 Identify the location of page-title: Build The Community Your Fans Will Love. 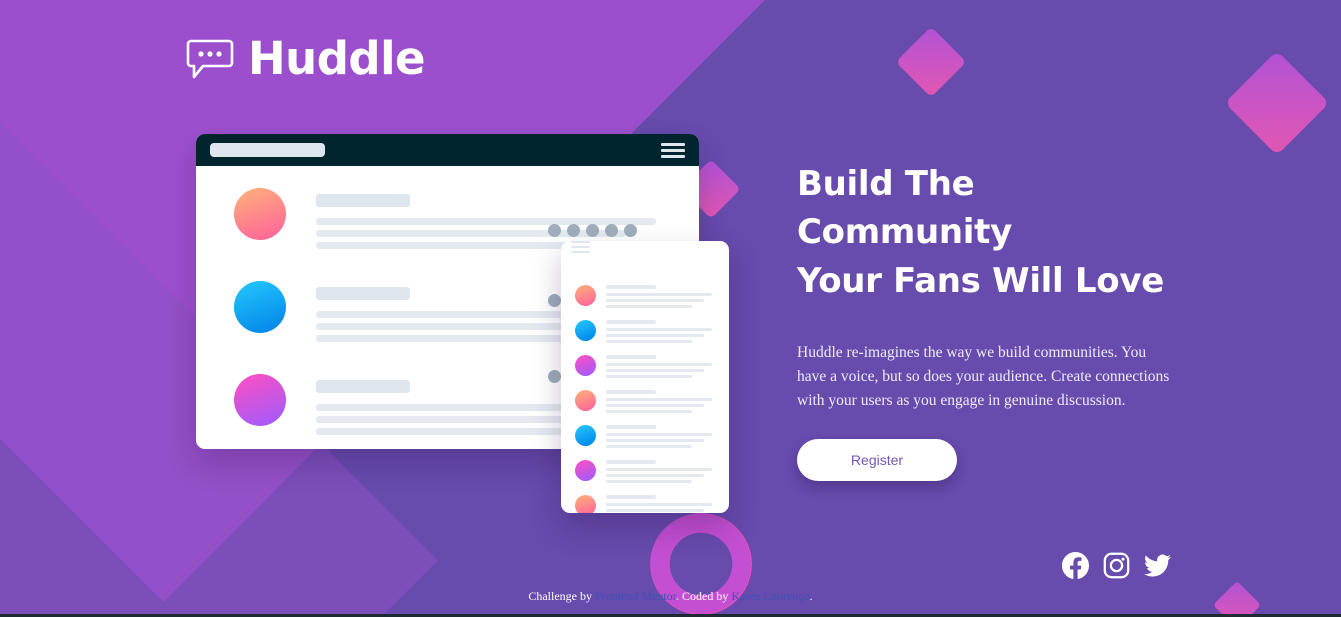
(987, 232).